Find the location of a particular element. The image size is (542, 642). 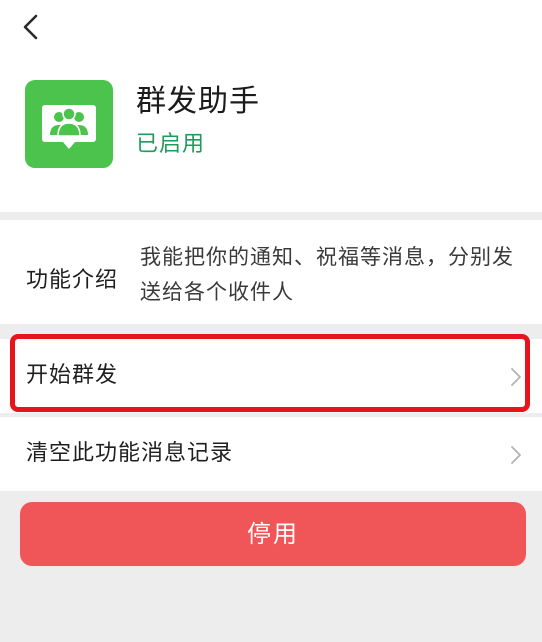

group-chat-icon is located at coordinates (69, 124).